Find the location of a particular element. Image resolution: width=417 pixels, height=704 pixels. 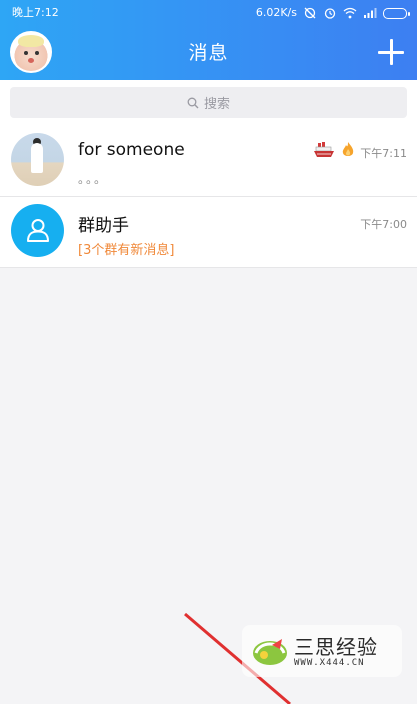

pointer-arrow-decoration is located at coordinates (237, 658).